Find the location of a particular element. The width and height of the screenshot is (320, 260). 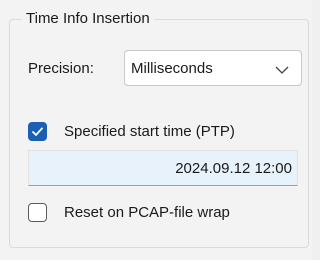

precision-dropdown: Milliseconds is located at coordinates (213, 68).